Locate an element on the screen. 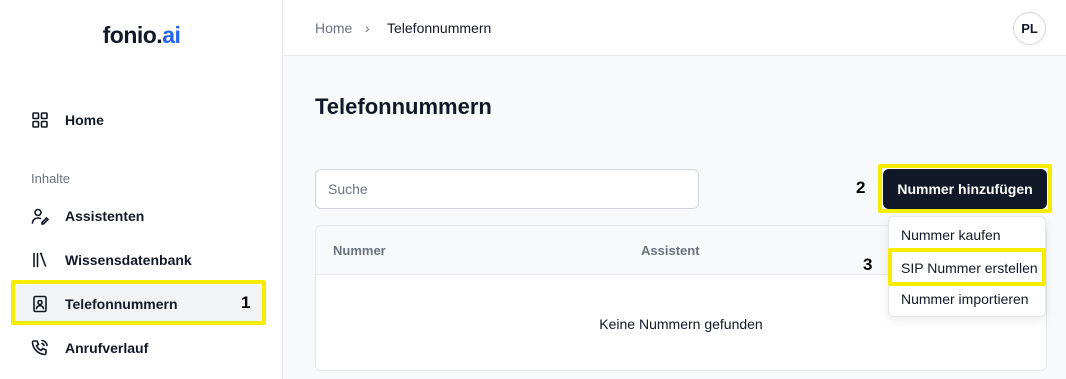 The image size is (1066, 379). sidebar-item-label: Assistenten is located at coordinates (105, 216).